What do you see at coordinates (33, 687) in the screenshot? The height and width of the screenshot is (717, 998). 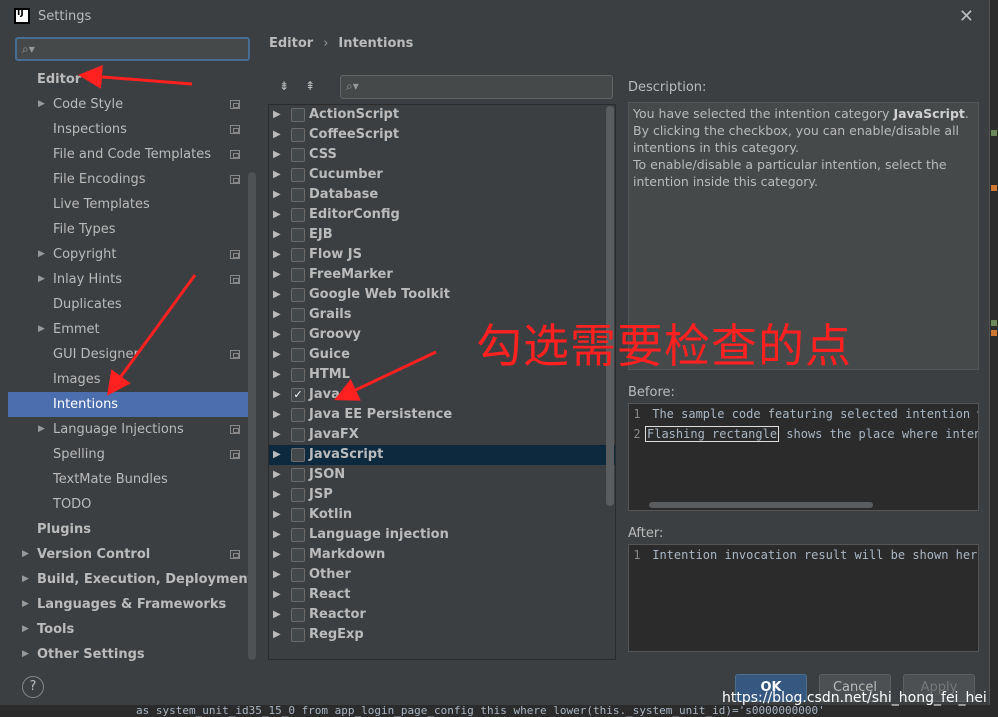 I see `help-button: ?` at bounding box center [33, 687].